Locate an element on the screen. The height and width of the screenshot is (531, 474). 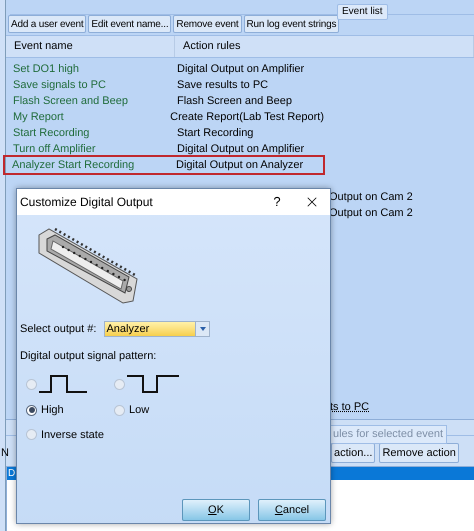
table-cell-text: Save results to PC is located at coordinates (222, 85).